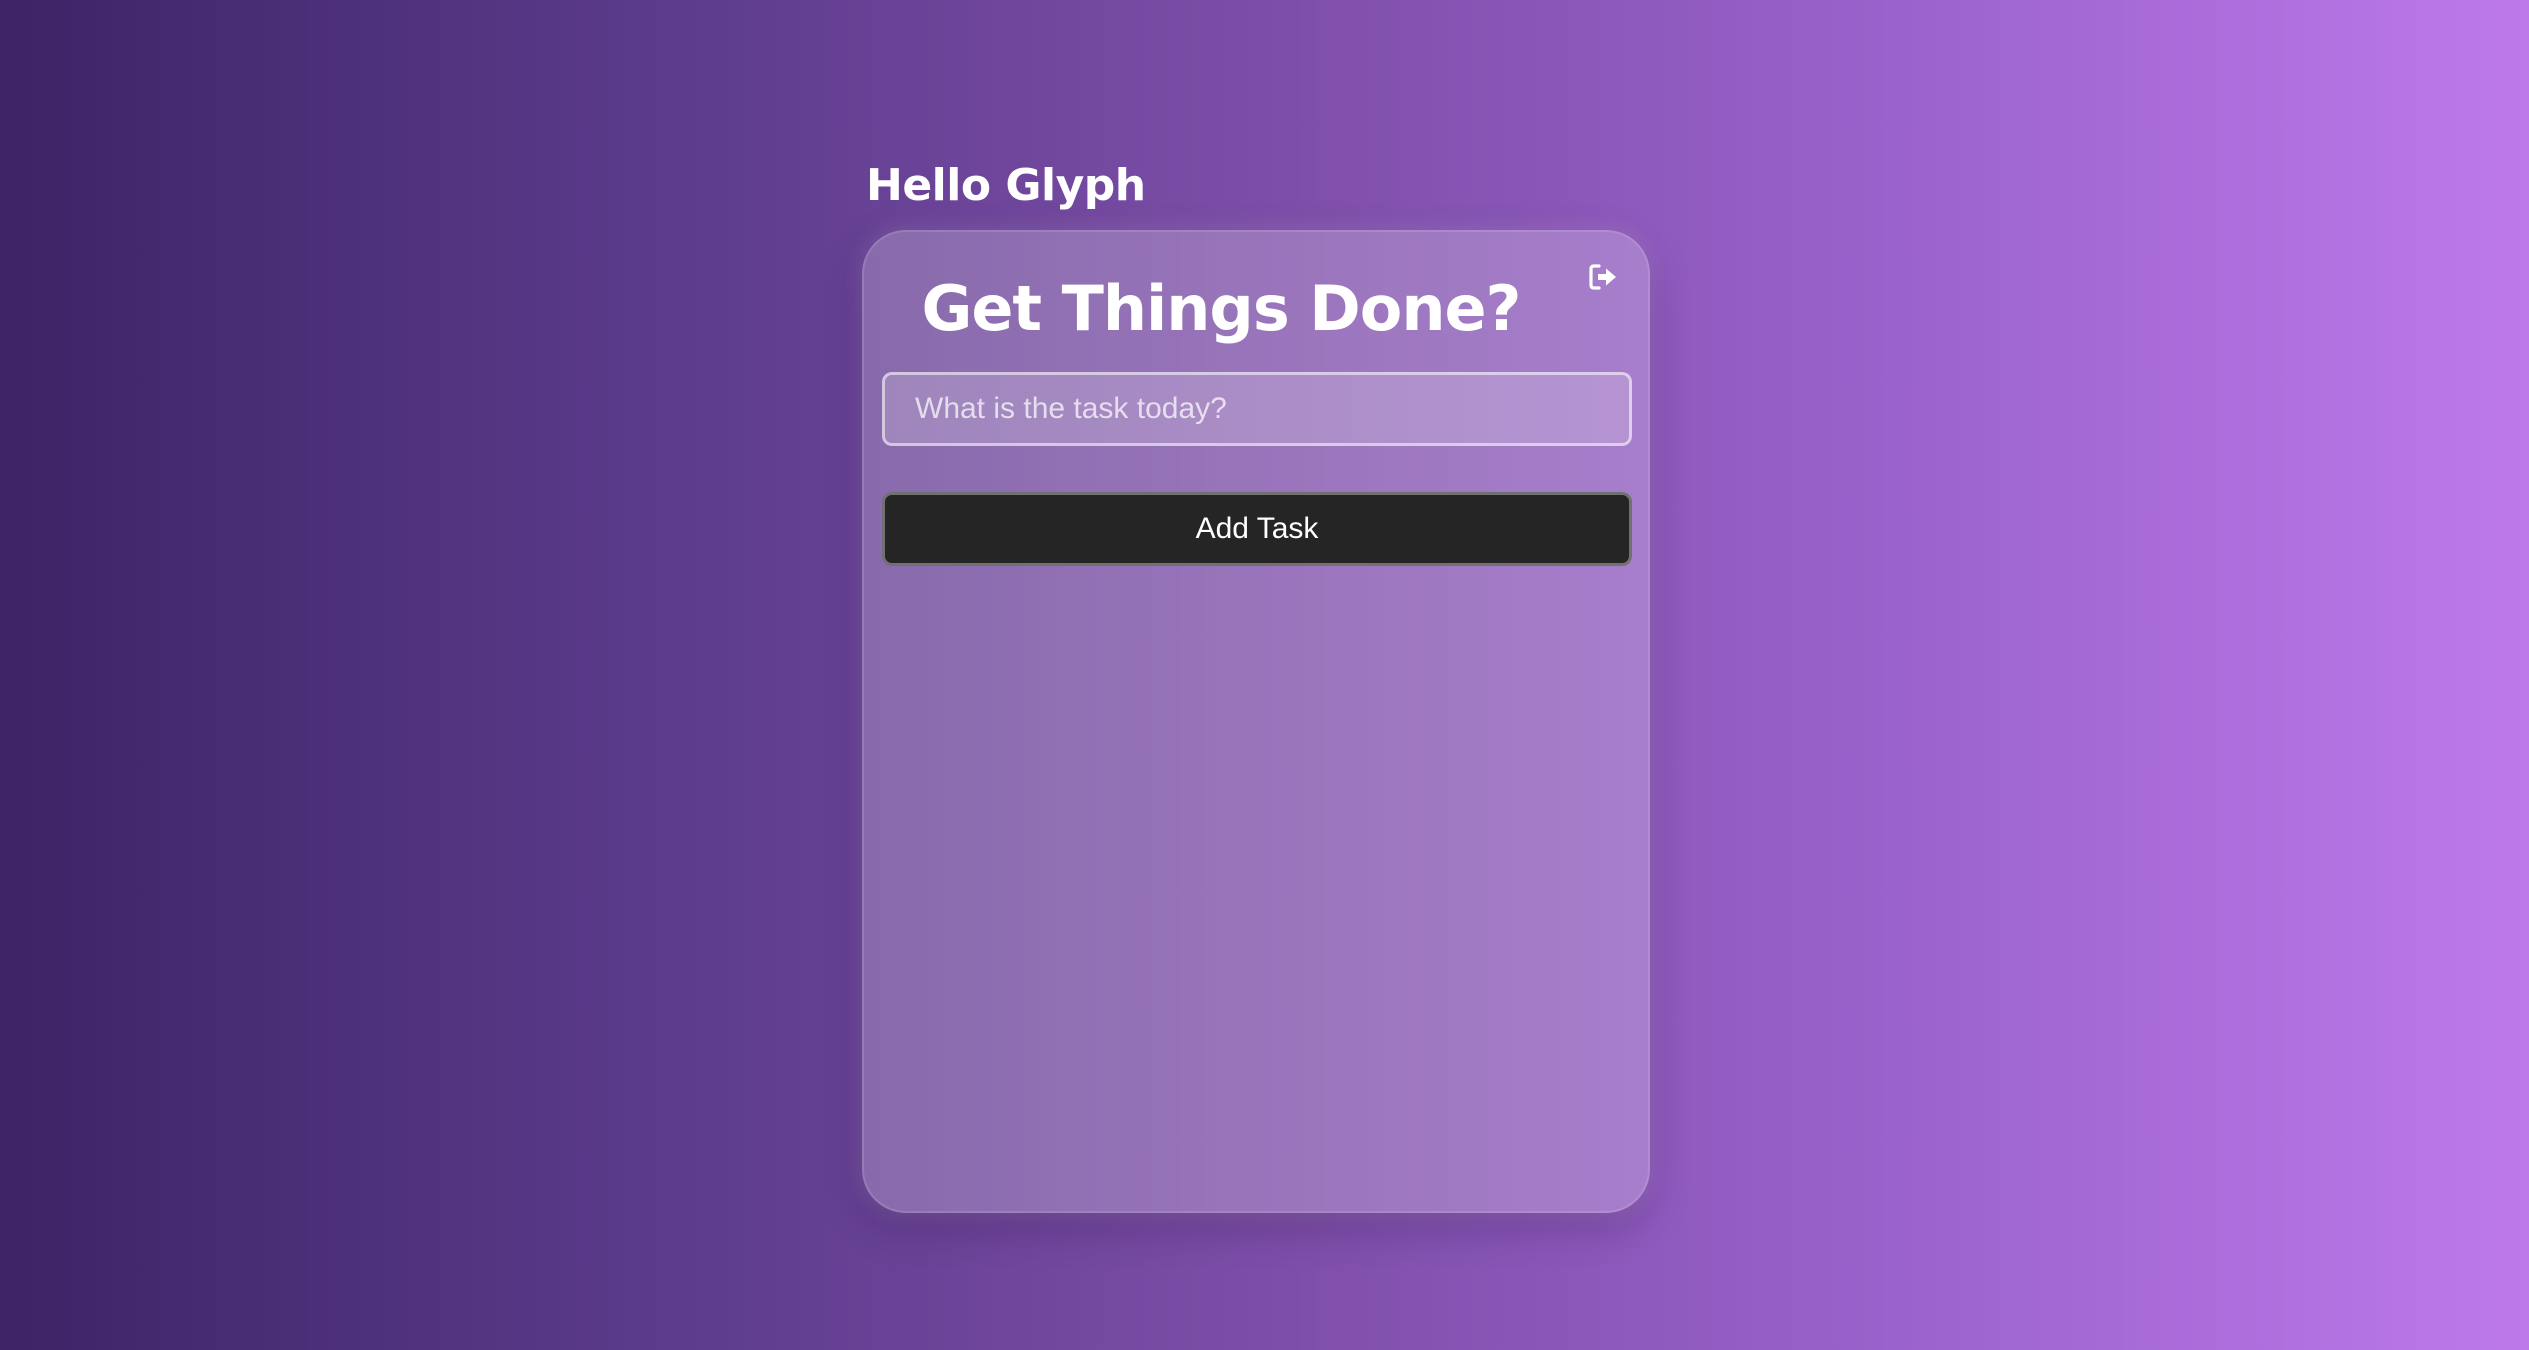 This screenshot has height=1350, width=2529. Describe the element at coordinates (1257, 409) in the screenshot. I see `task-input` at that location.